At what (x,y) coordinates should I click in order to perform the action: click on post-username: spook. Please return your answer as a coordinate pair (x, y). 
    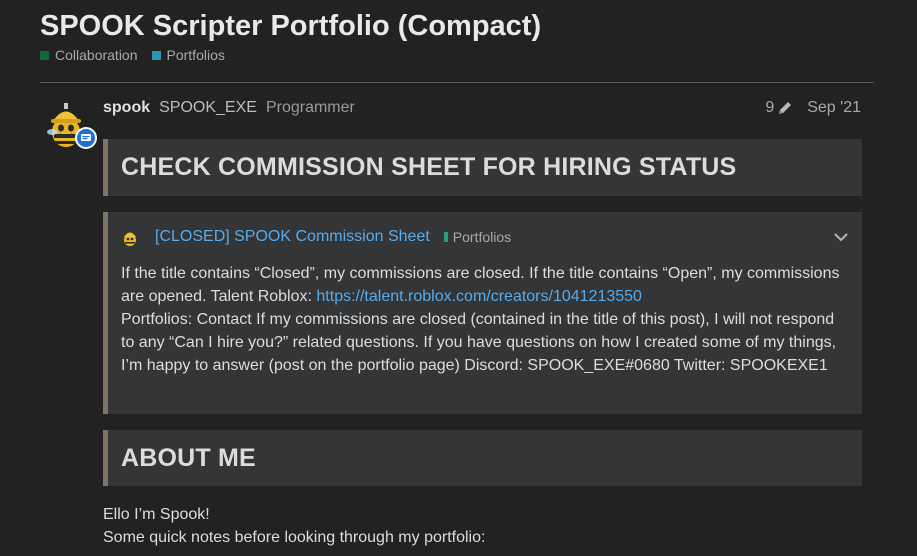
    Looking at the image, I should click on (126, 108).